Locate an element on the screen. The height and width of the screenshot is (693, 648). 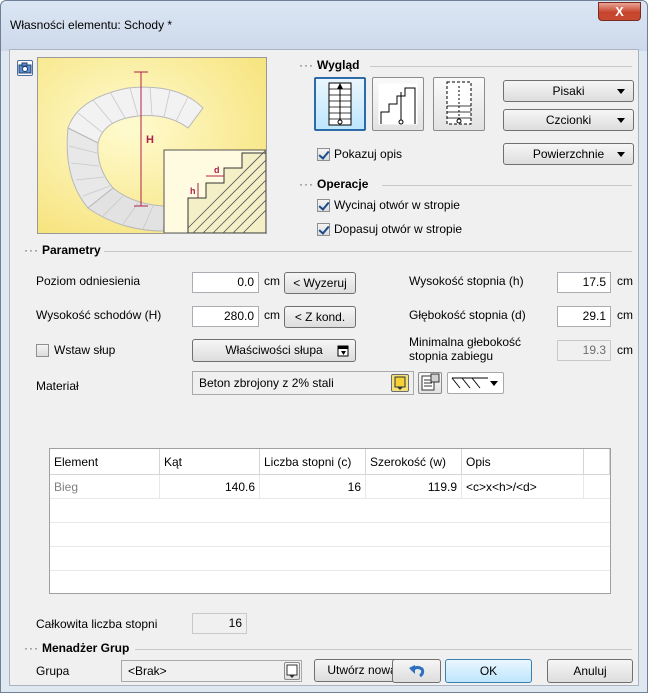
surfaces-dropdown: Powierzchnie is located at coordinates (568, 154).